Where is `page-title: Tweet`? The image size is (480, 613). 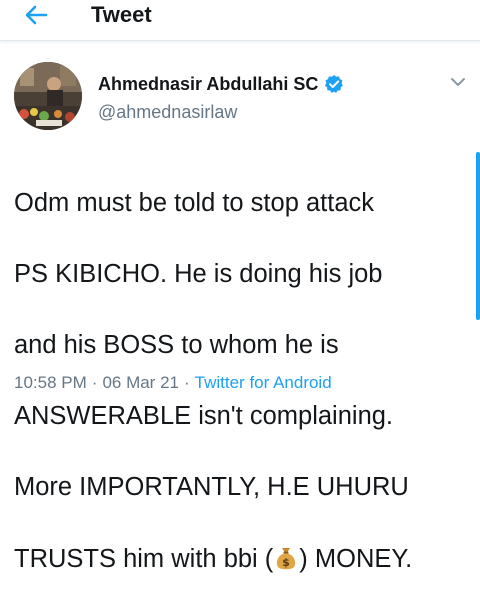 page-title: Tweet is located at coordinates (121, 14).